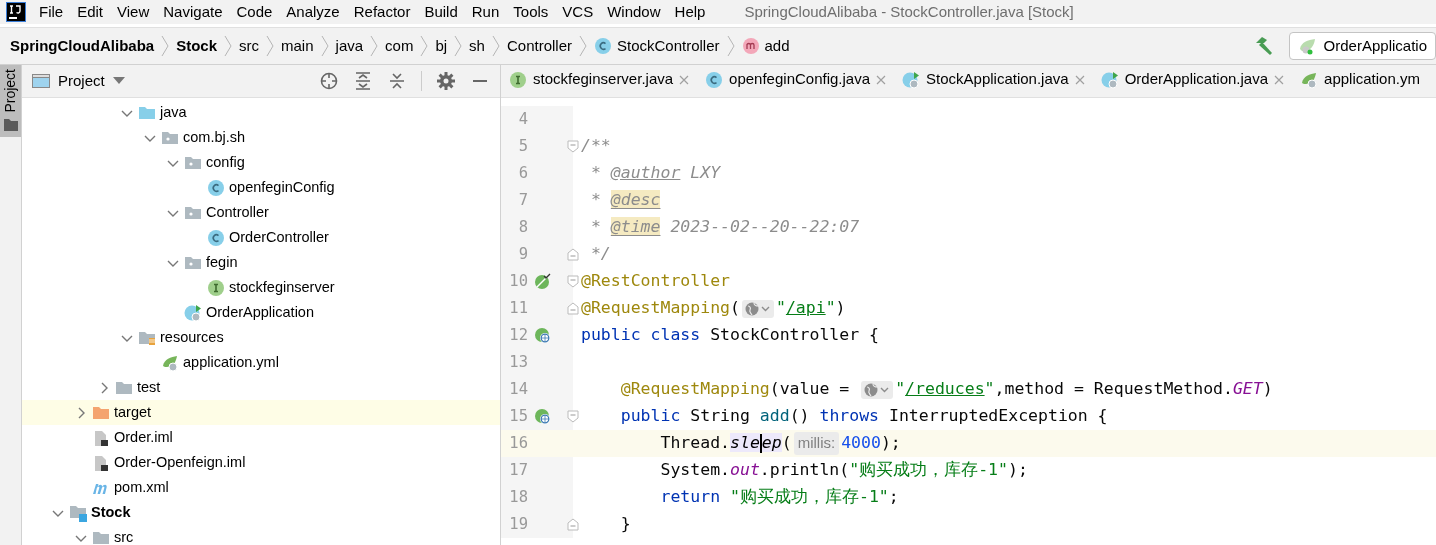  Describe the element at coordinates (863, 416) in the screenshot. I see `code-text: public String add() throws InterruptedException {` at that location.